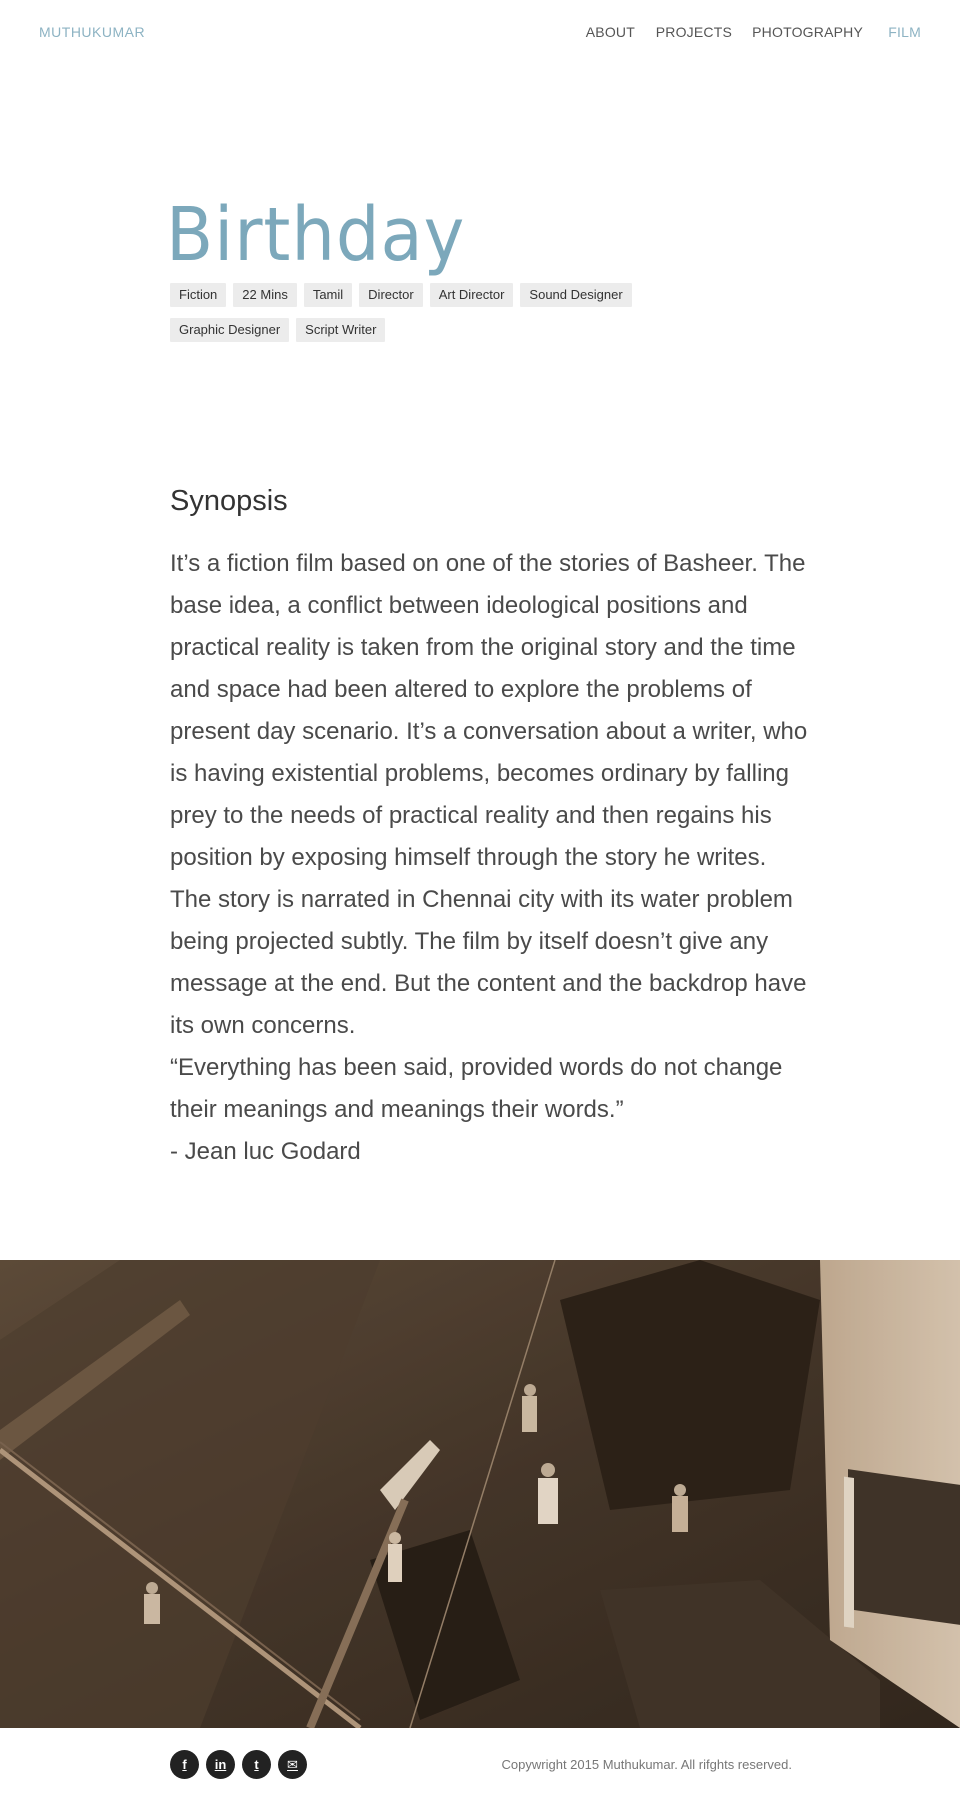  What do you see at coordinates (184, 1764) in the screenshot?
I see `facebook-icon: f` at bounding box center [184, 1764].